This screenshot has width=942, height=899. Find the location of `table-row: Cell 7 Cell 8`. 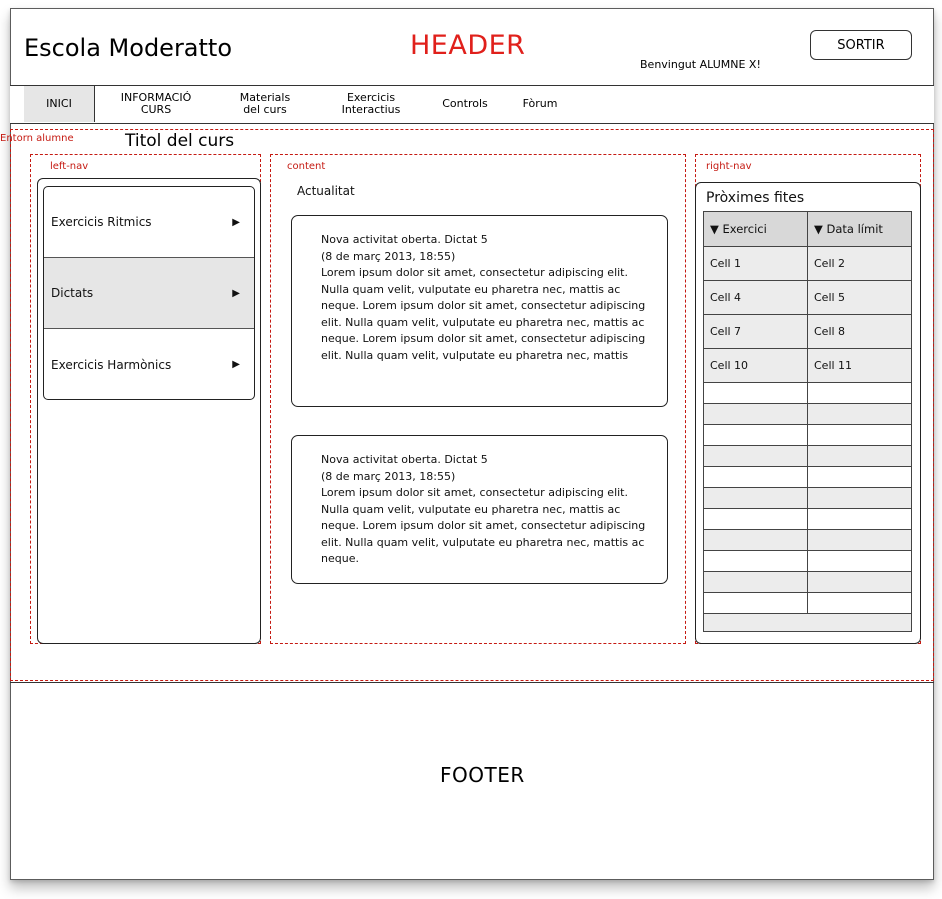

table-row: Cell 7 Cell 8 is located at coordinates (807, 331).